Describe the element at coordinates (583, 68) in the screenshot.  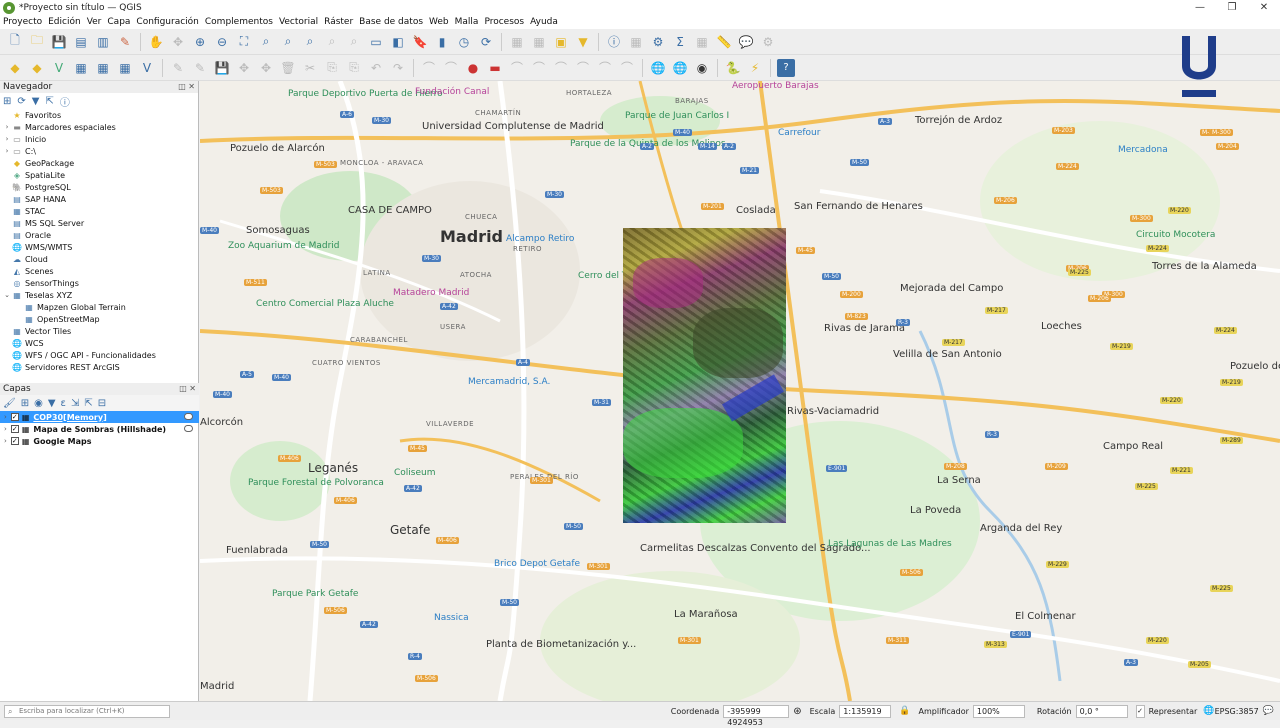
I see `label-6-icon: ⌒` at that location.